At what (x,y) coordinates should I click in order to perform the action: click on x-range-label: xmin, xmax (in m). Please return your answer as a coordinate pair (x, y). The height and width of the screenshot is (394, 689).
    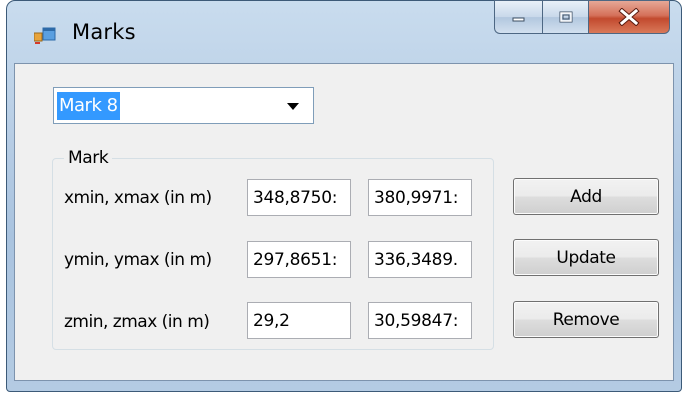
    Looking at the image, I should click on (138, 198).